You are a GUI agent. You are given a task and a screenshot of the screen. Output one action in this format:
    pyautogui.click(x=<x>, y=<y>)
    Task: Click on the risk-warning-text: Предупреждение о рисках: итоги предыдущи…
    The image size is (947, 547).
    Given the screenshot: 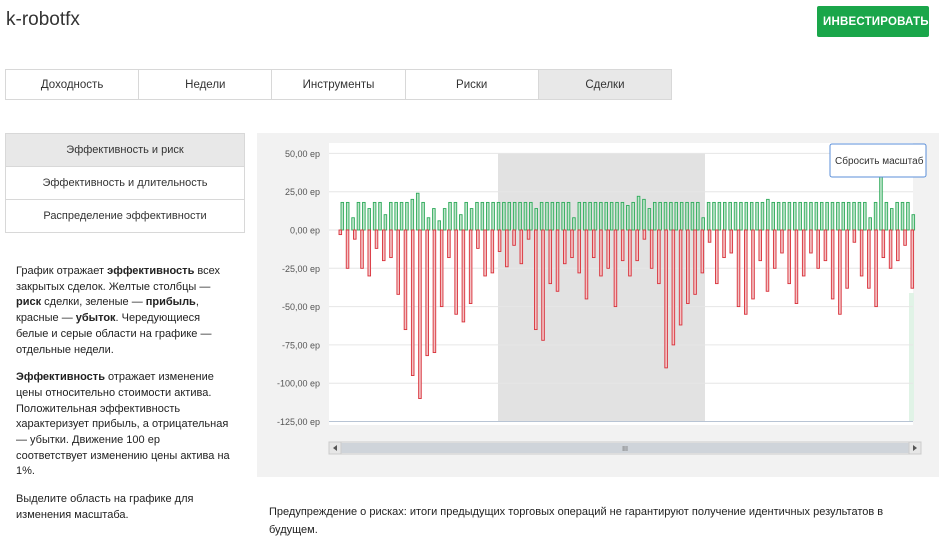 What is the action you would take?
    pyautogui.click(x=576, y=521)
    